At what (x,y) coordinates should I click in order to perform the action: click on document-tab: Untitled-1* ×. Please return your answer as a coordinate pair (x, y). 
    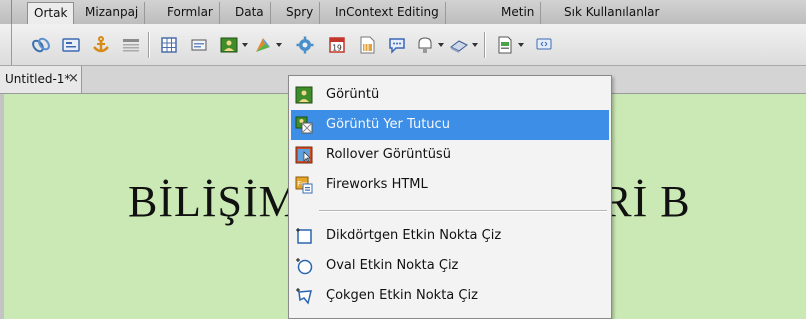
    Looking at the image, I should click on (41, 79).